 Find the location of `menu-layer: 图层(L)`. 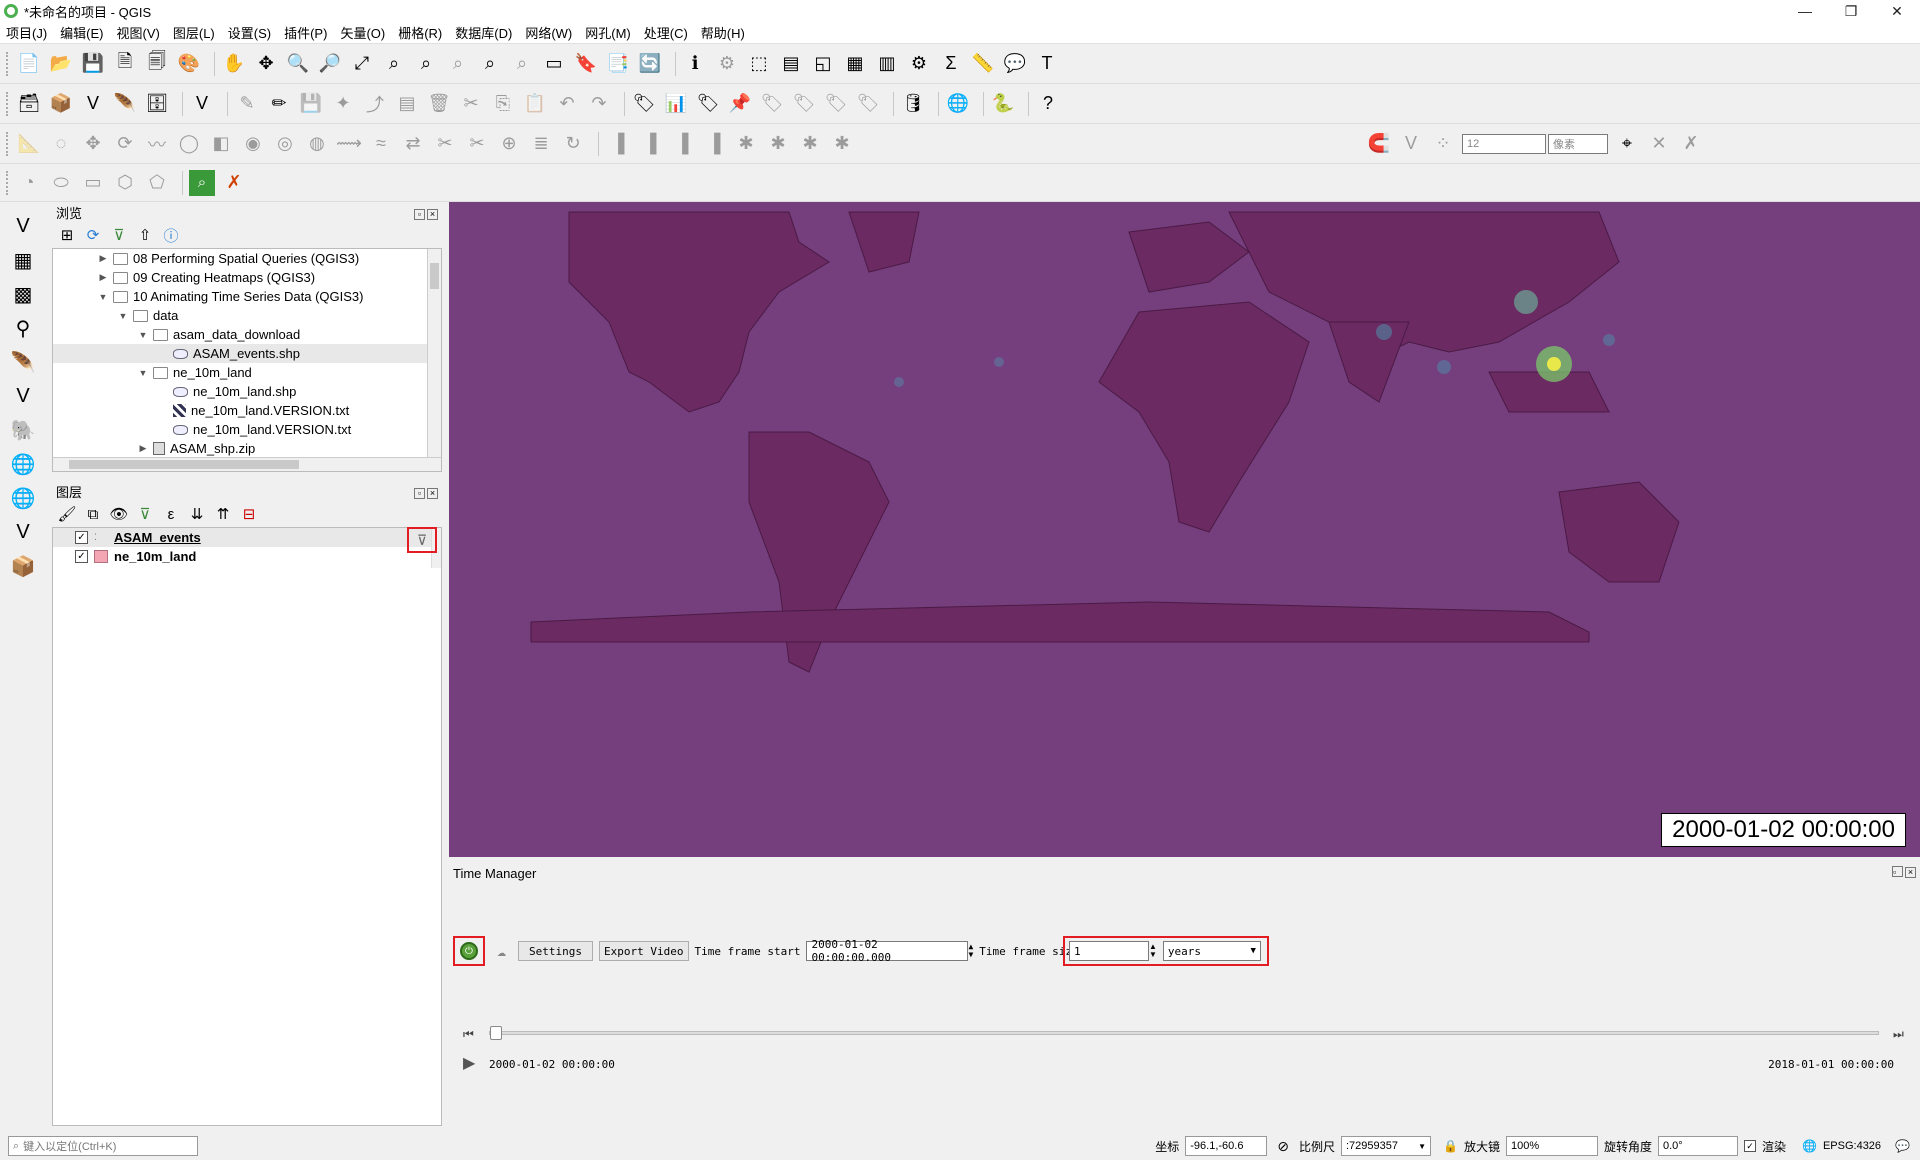

menu-layer: 图层(L) is located at coordinates (194, 32).